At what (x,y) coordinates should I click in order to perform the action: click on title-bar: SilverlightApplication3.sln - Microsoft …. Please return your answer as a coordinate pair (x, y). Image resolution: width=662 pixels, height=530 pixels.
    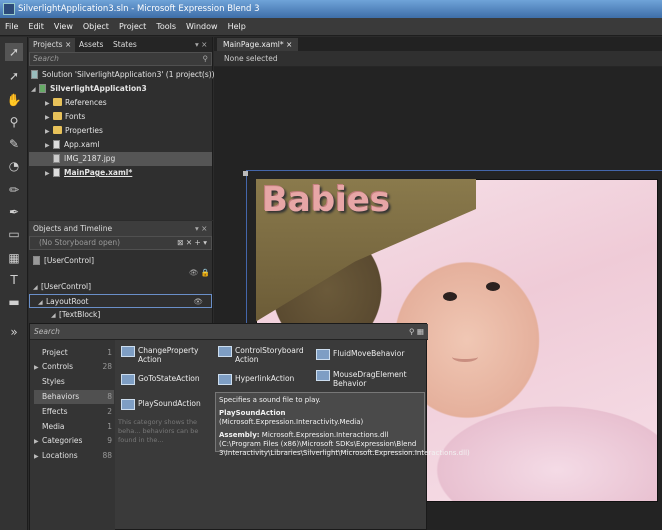
    Looking at the image, I should click on (331, 9).